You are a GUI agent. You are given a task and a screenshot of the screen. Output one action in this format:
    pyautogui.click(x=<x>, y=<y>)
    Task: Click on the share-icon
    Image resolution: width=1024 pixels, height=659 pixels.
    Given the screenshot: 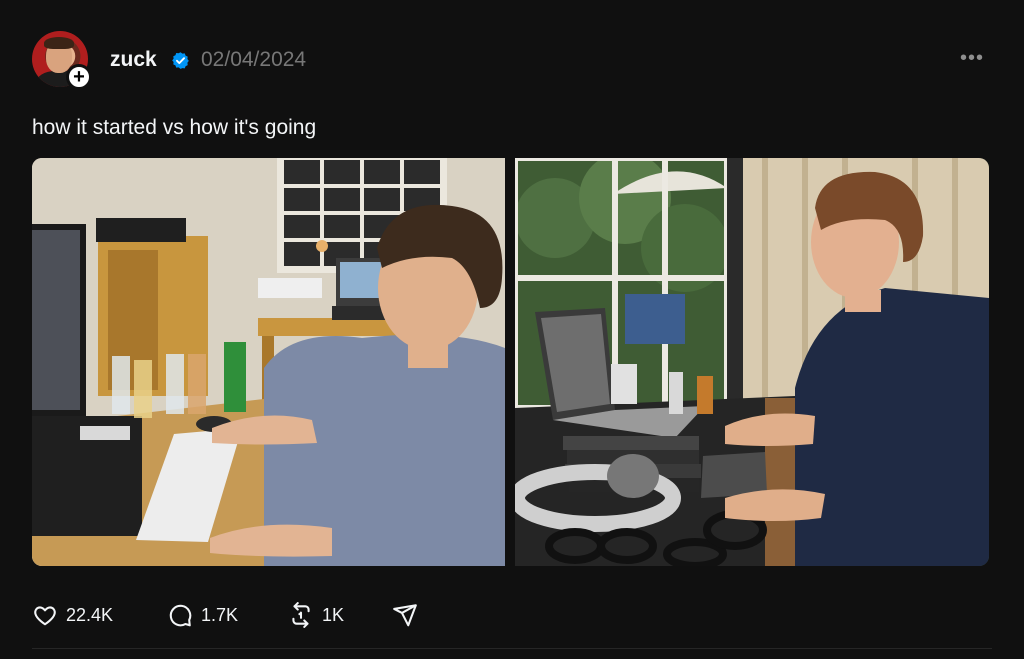 What is the action you would take?
    pyautogui.click(x=405, y=615)
    